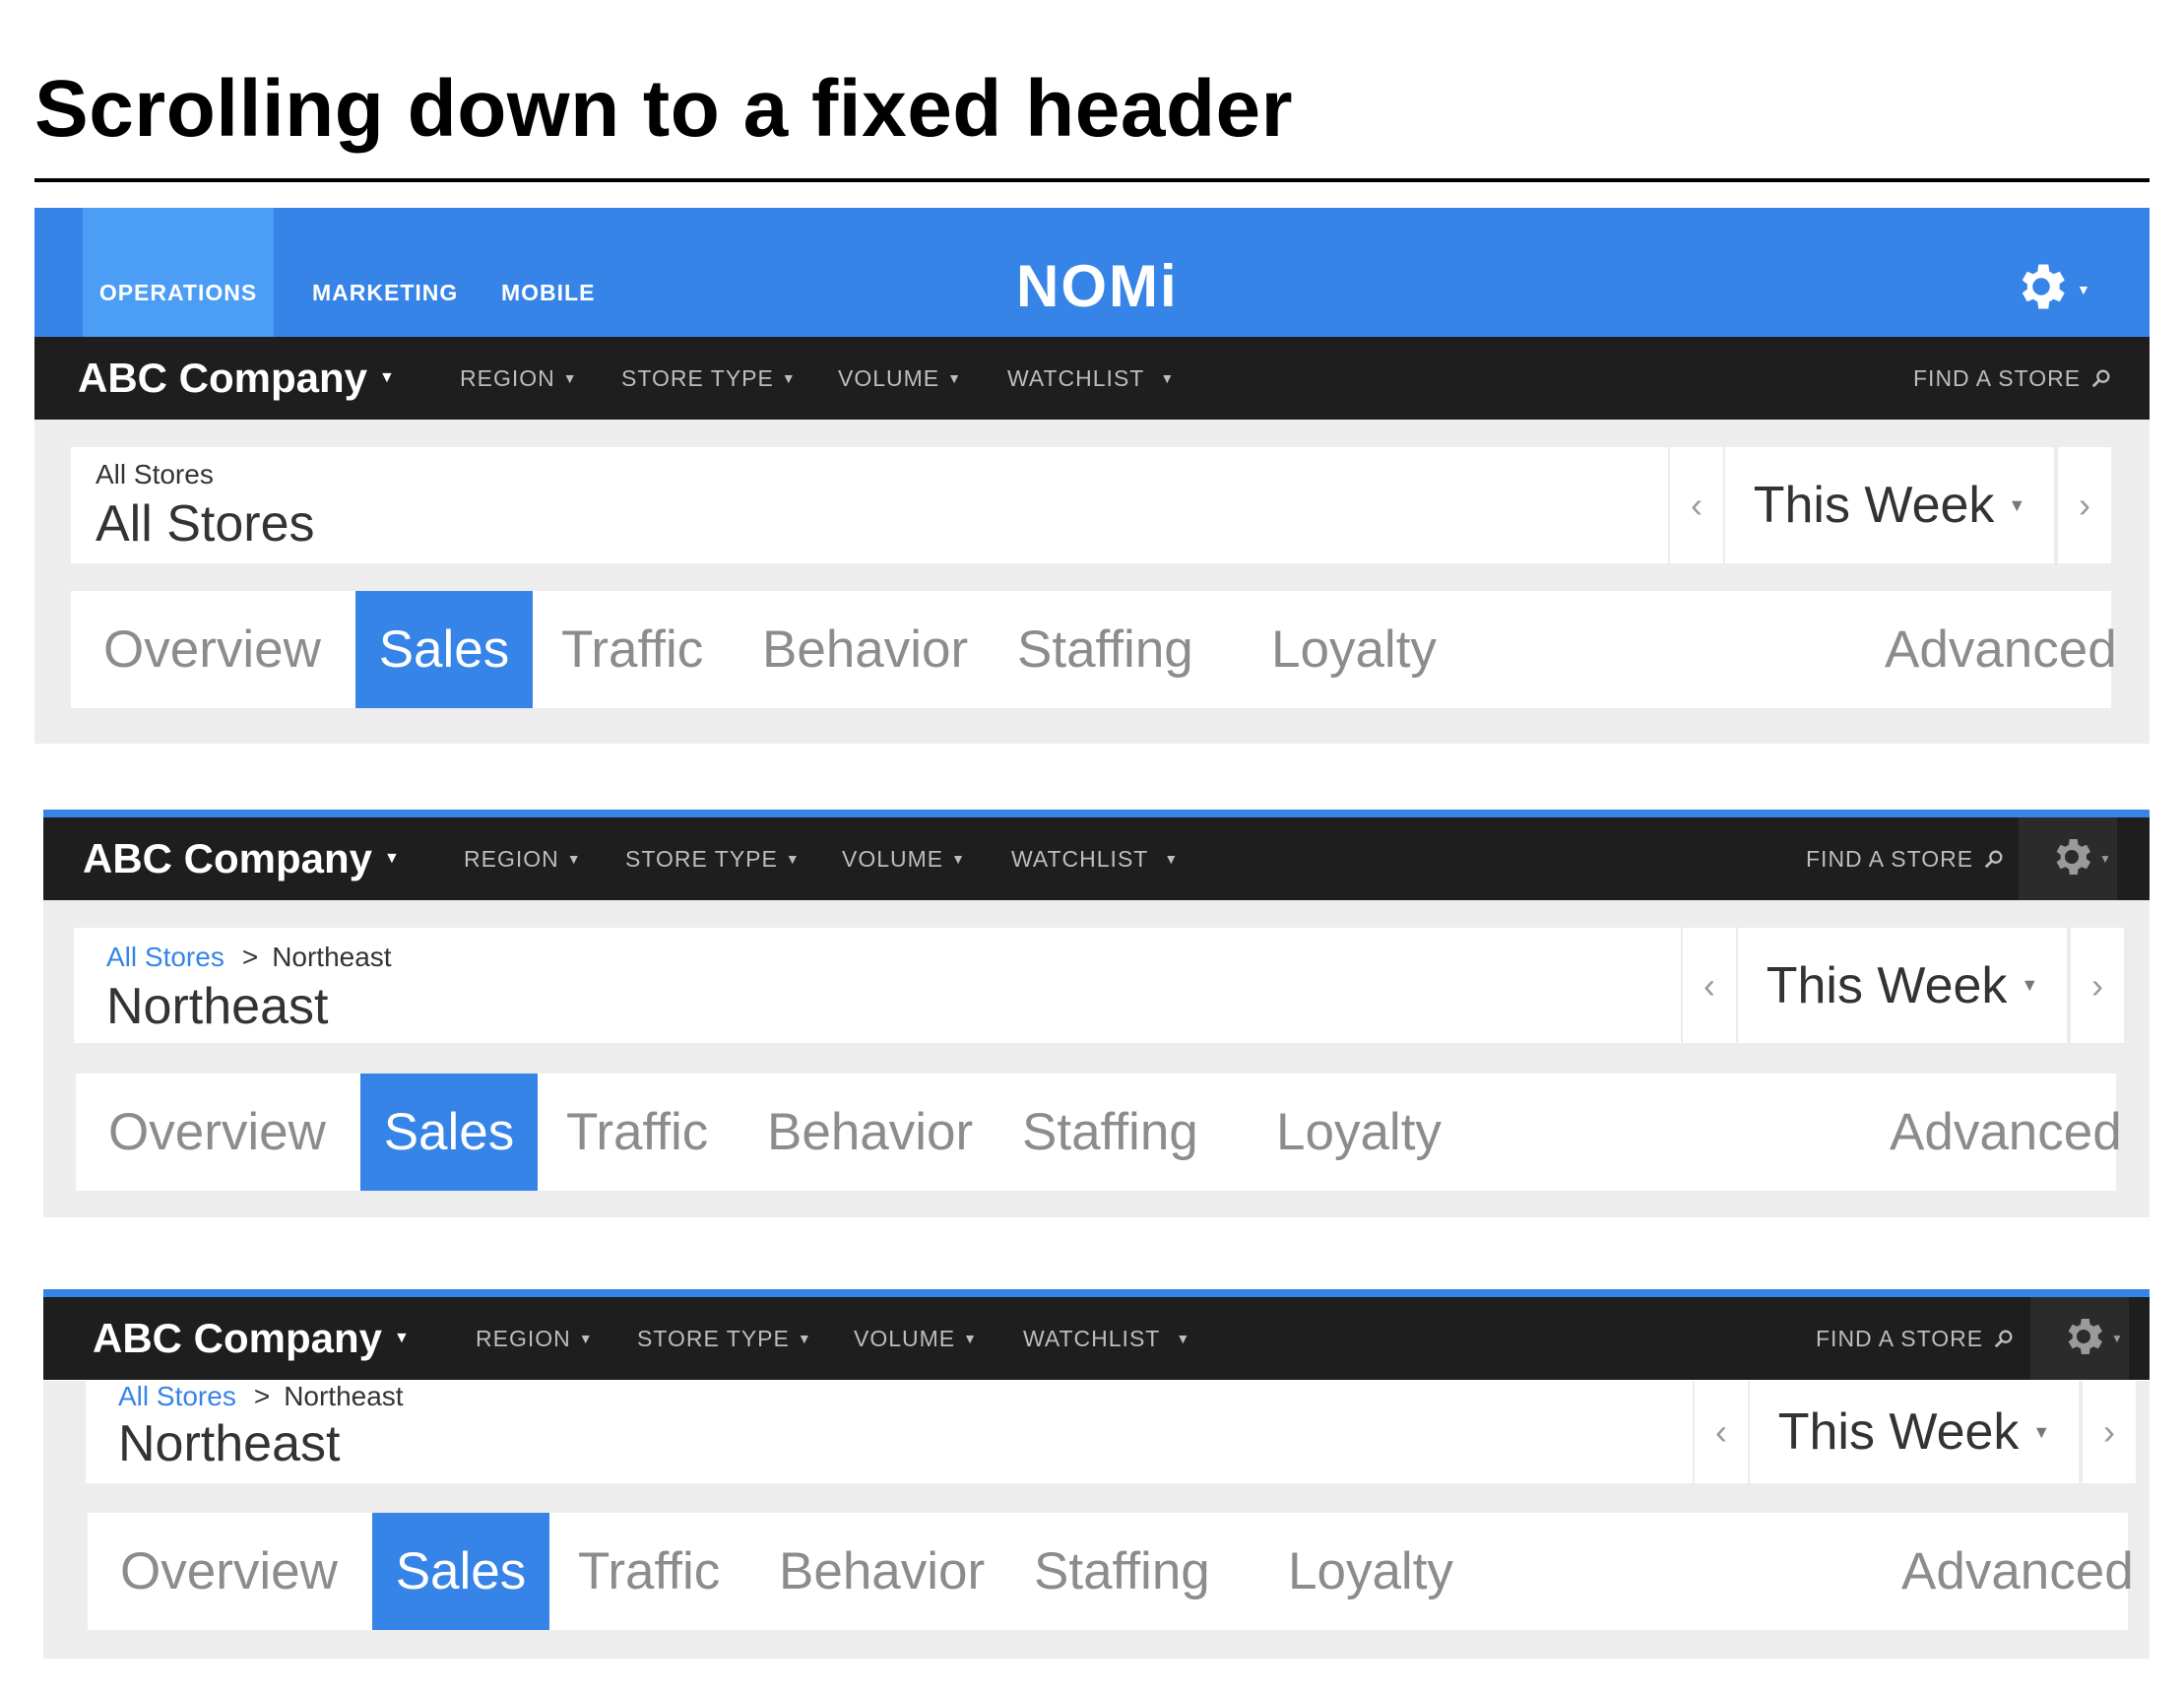  What do you see at coordinates (229, 1443) in the screenshot?
I see `store-title: Northeast` at bounding box center [229, 1443].